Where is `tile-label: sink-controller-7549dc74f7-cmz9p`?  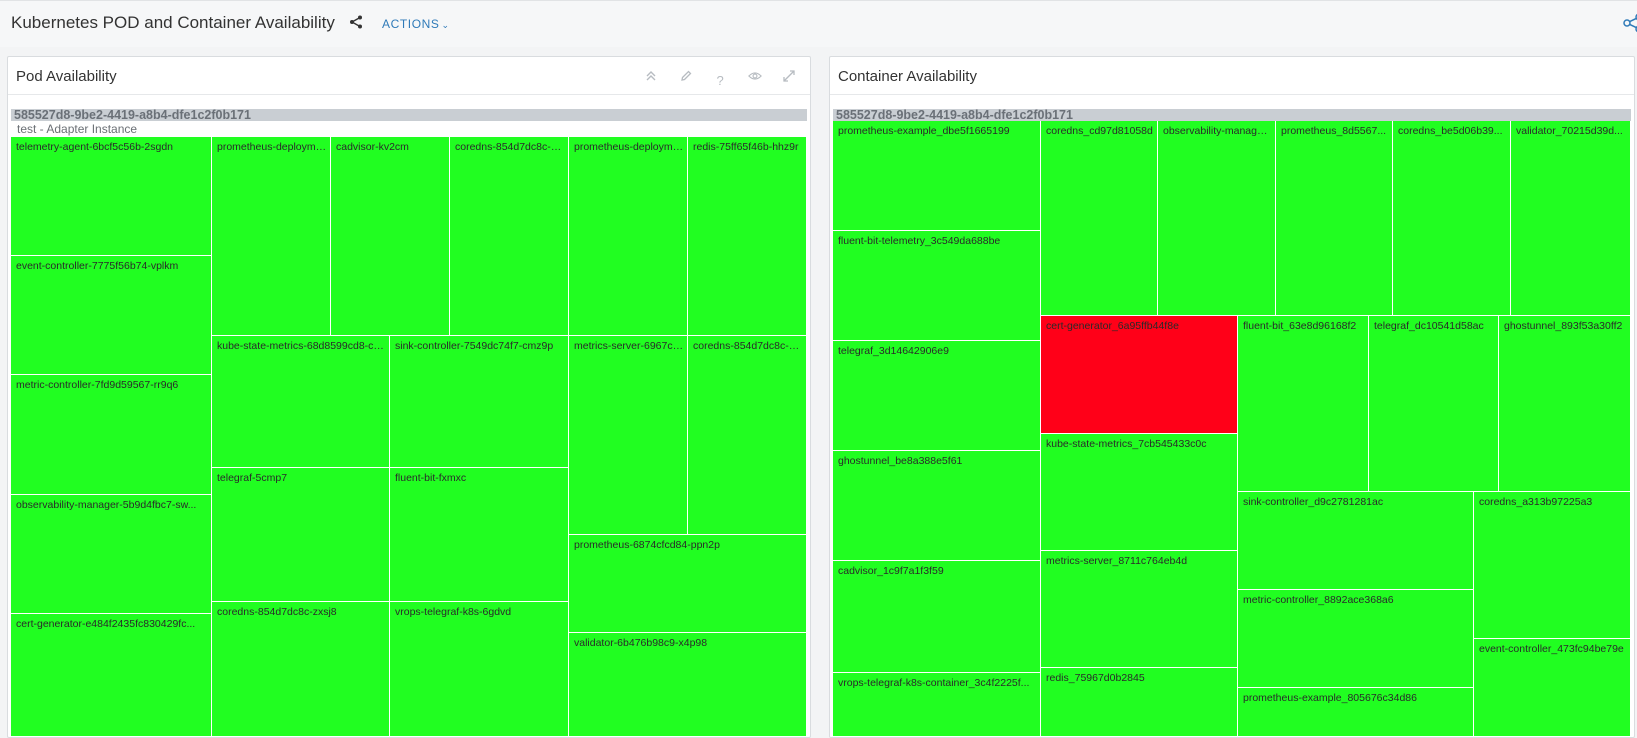 tile-label: sink-controller-7549dc74f7-cmz9p is located at coordinates (474, 346).